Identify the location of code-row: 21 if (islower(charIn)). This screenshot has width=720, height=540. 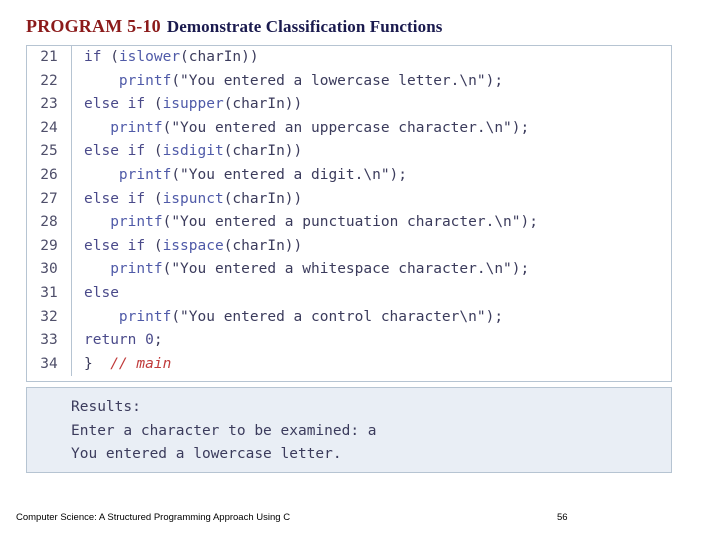
(349, 58).